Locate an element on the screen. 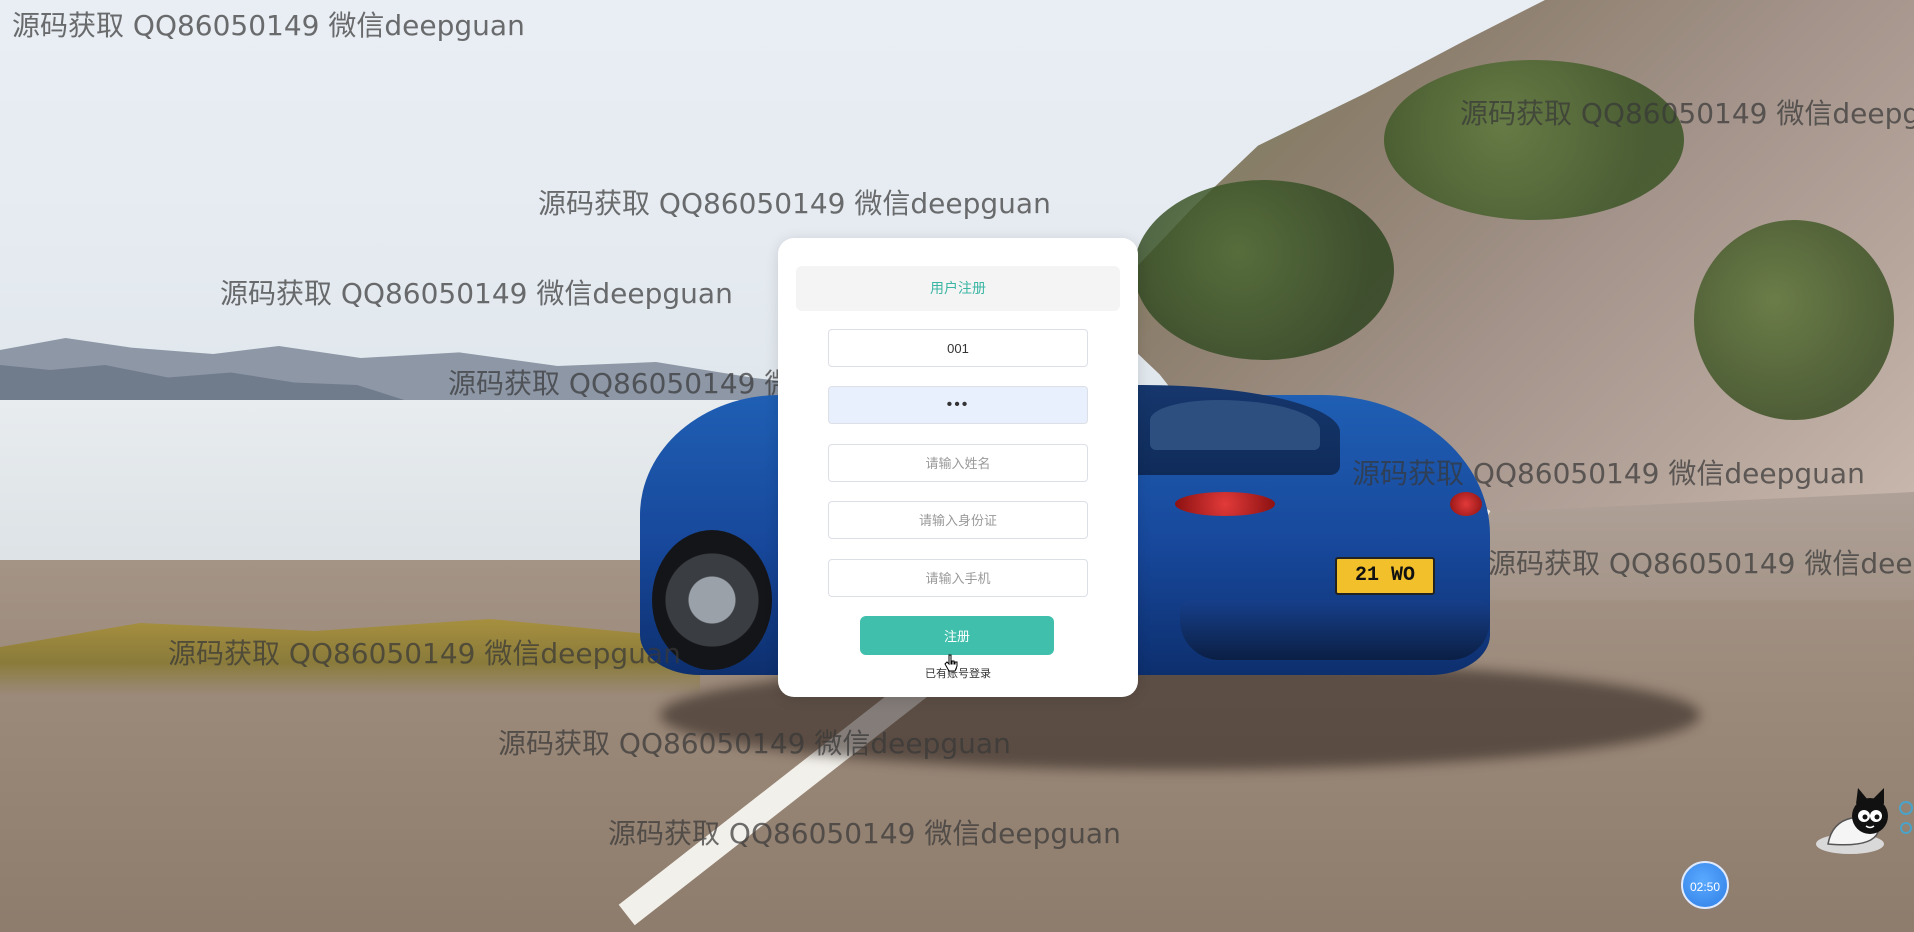 Image resolution: width=1914 pixels, height=932 pixels. cat-mascot-icon is located at coordinates (1862, 821).